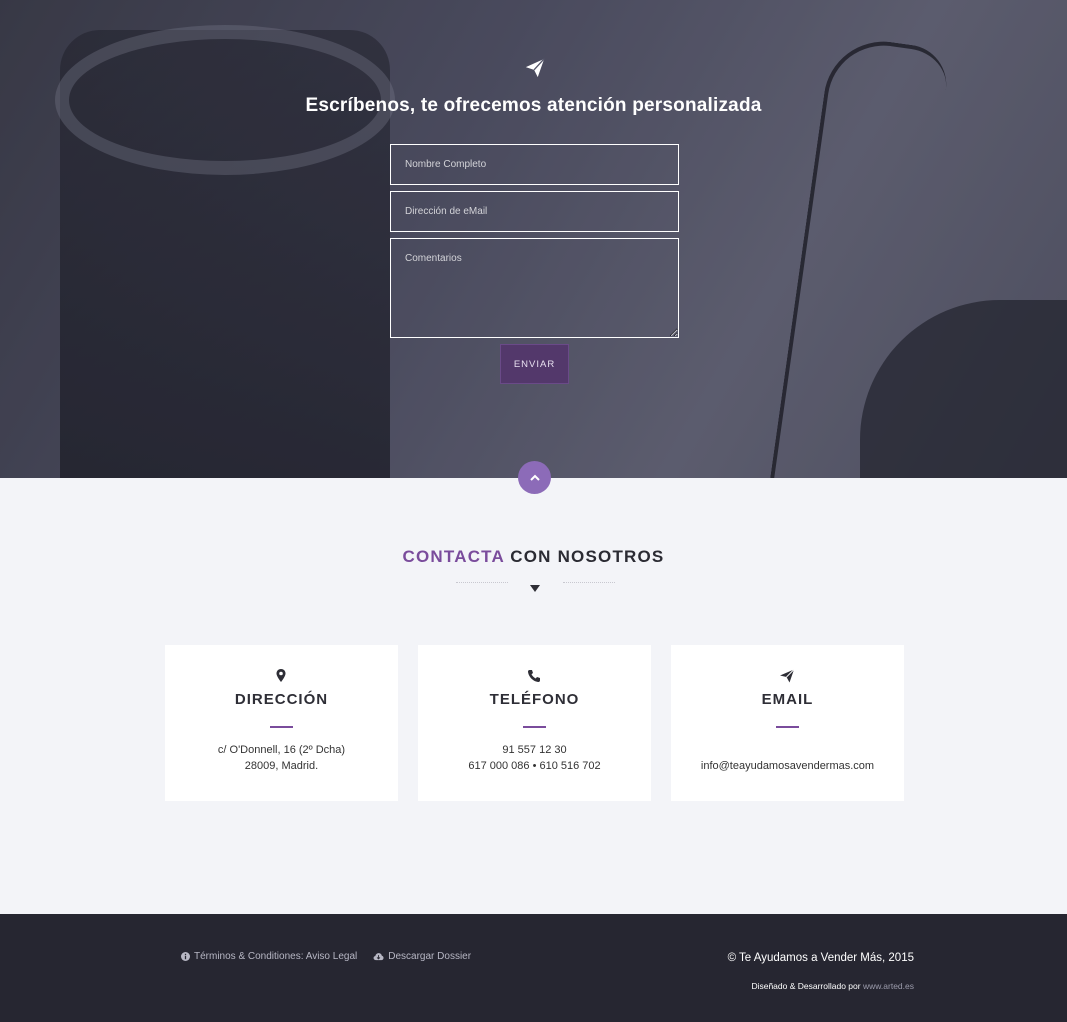 The width and height of the screenshot is (1067, 1022). Describe the element at coordinates (534, 750) in the screenshot. I see `phone-landline: 91 557 12 30` at that location.